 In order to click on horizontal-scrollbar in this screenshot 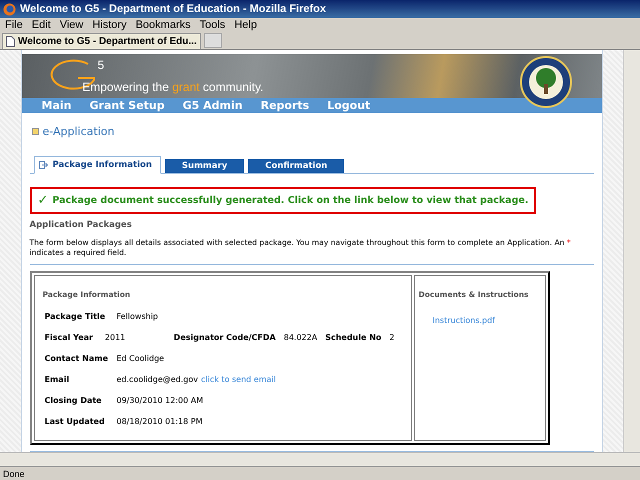, I will do `click(320, 459)`.